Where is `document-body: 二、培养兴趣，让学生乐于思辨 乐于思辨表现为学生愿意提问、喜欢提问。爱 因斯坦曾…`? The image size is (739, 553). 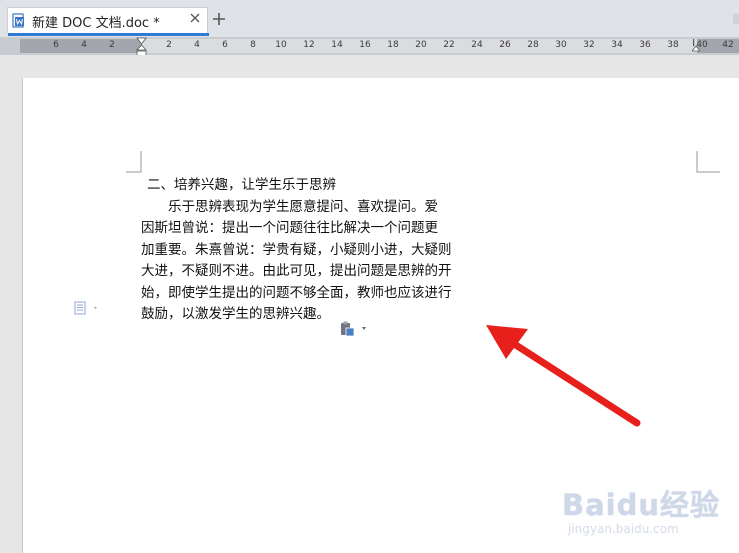 document-body: 二、培养兴趣，让学生乐于思辨 乐于思辨表现为学生愿意提问、喜欢提问。爱 因斯坦曾… is located at coordinates (306, 250).